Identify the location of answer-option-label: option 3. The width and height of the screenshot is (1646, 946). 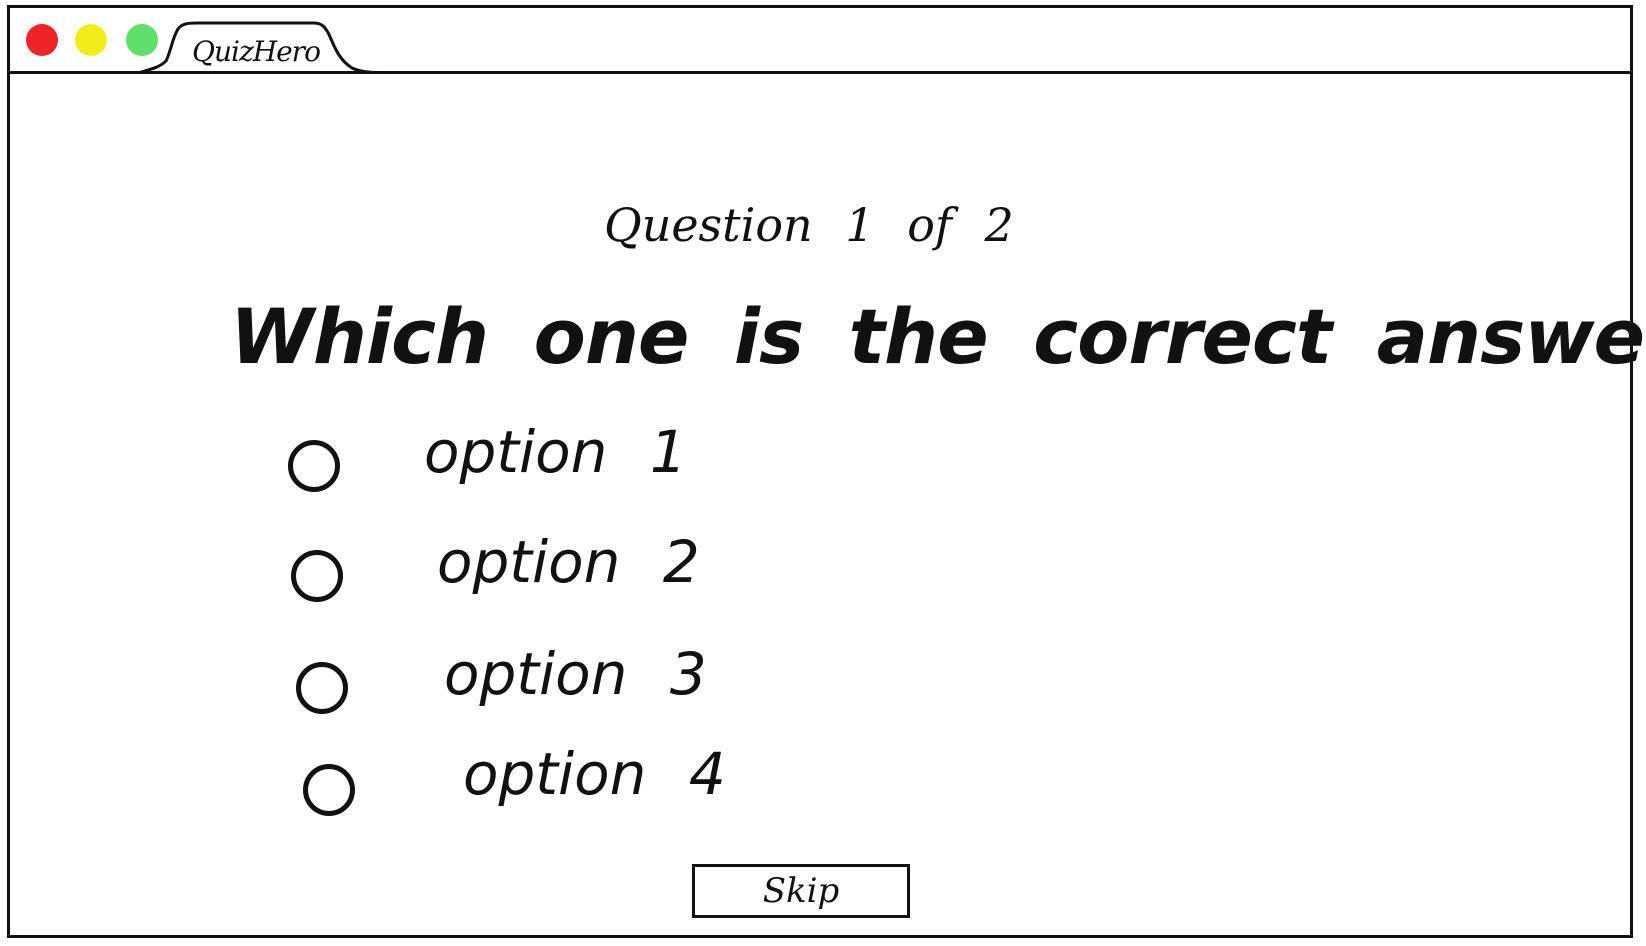
(575, 674).